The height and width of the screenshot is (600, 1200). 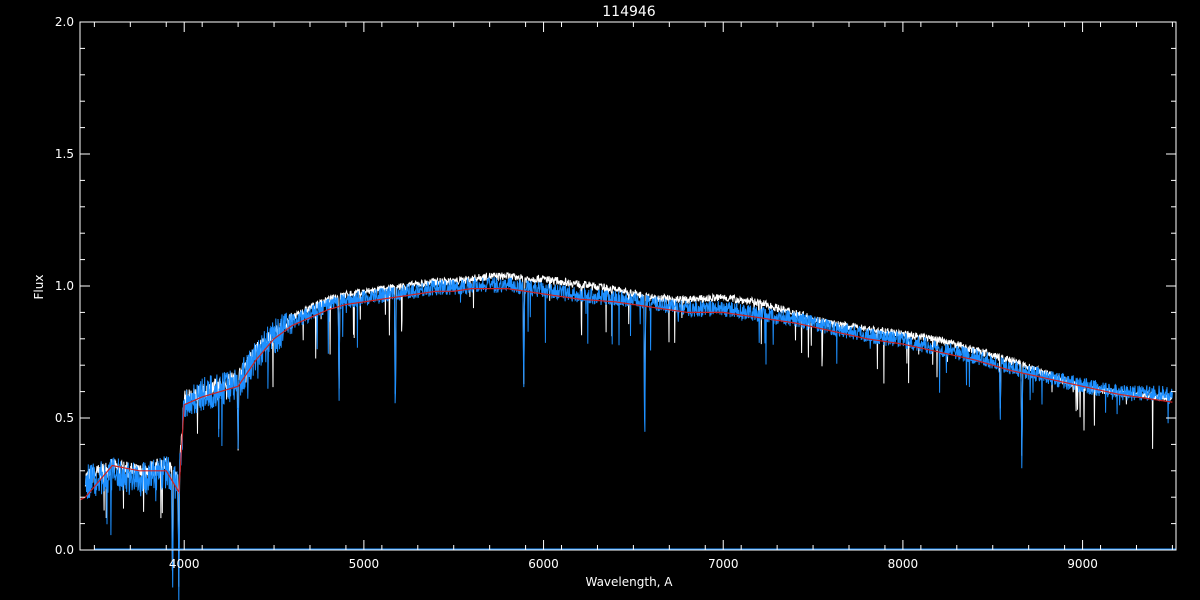 I want to click on chart-title: 114946, so click(x=629, y=12).